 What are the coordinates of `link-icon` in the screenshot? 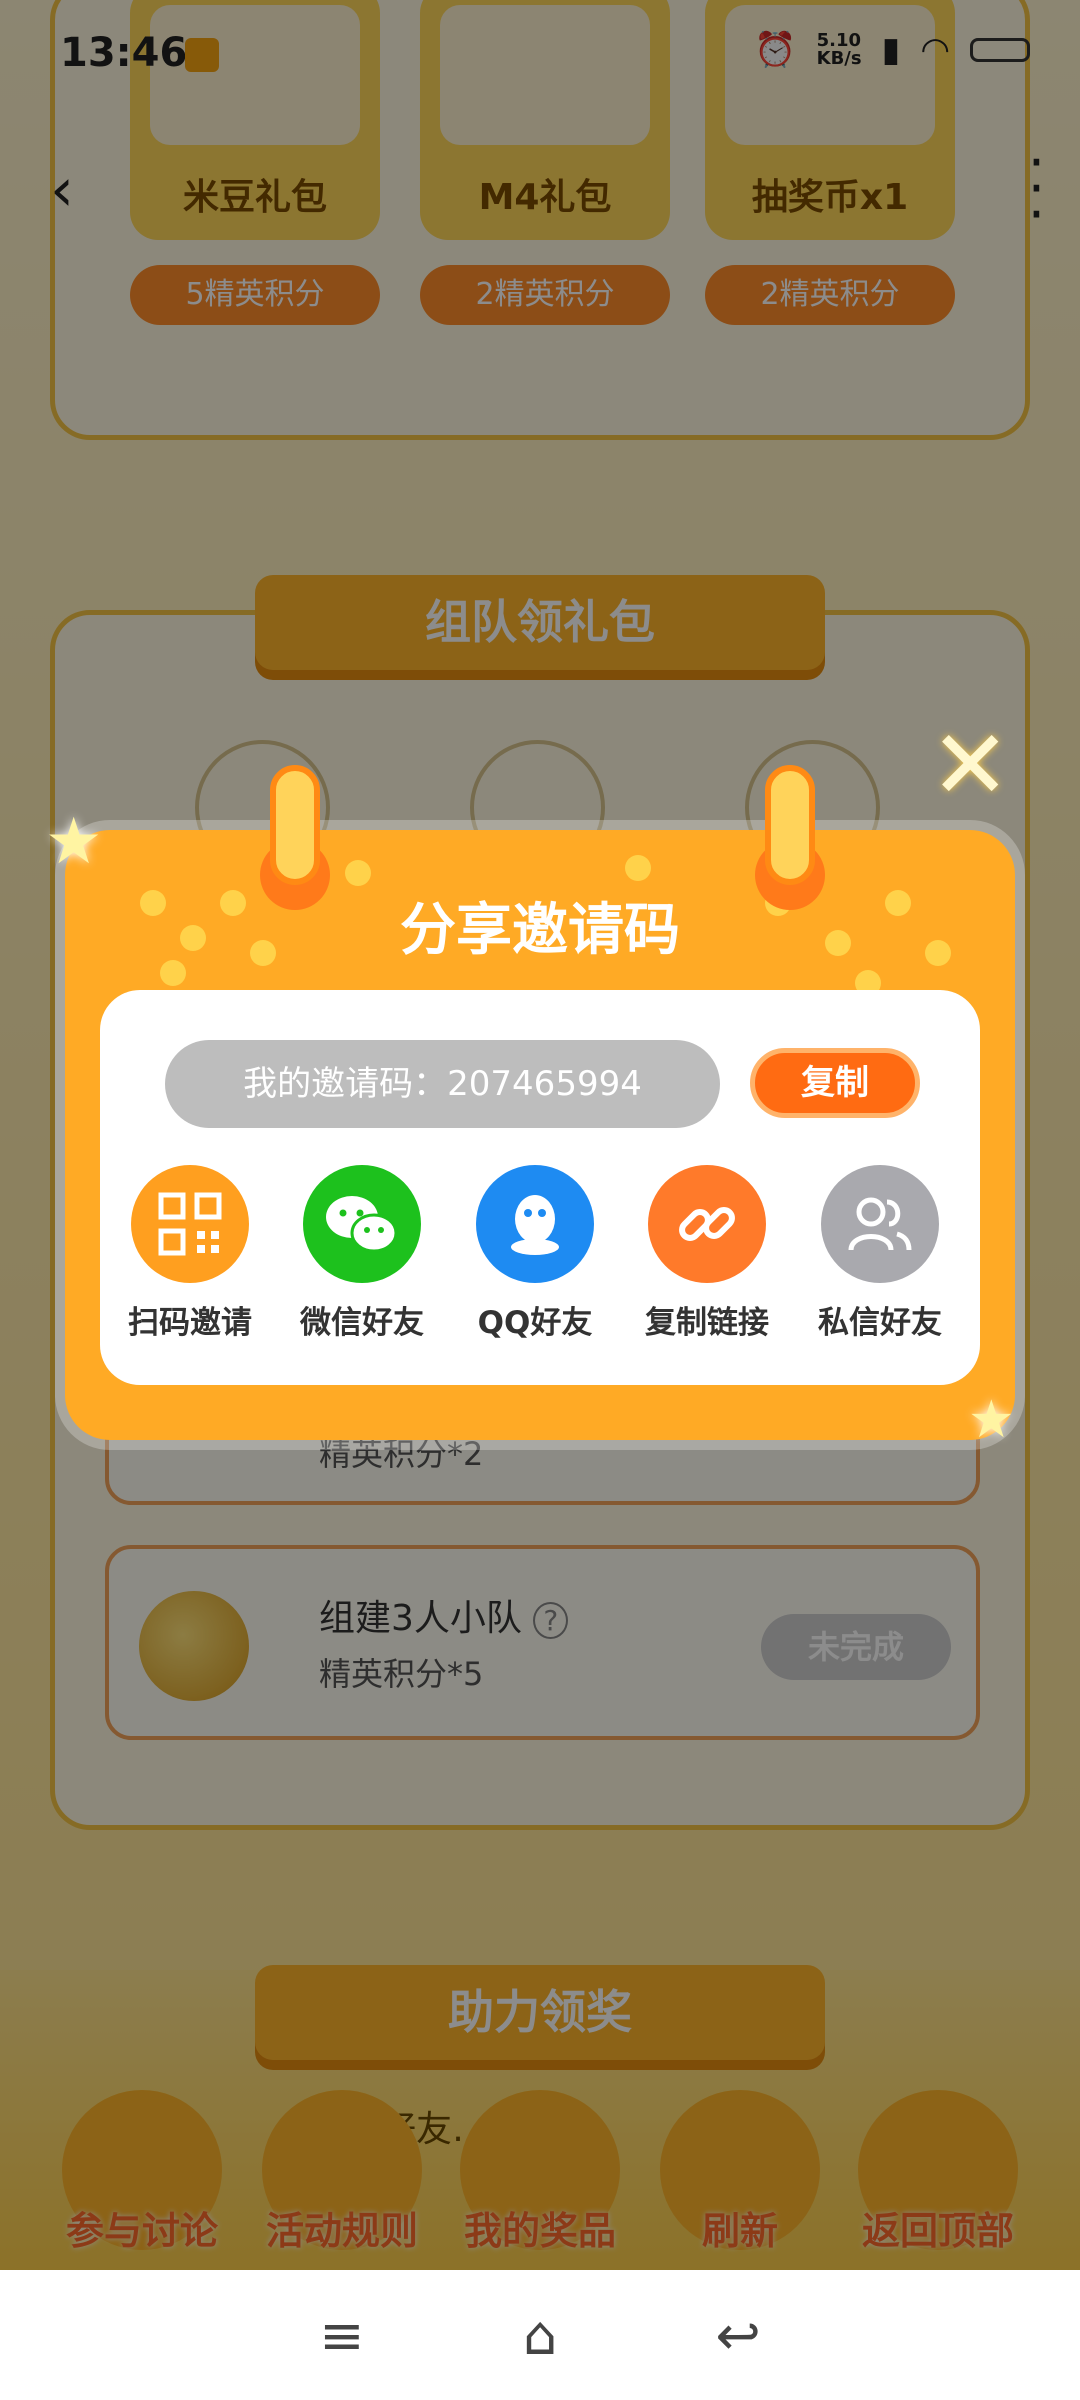 It's located at (707, 1224).